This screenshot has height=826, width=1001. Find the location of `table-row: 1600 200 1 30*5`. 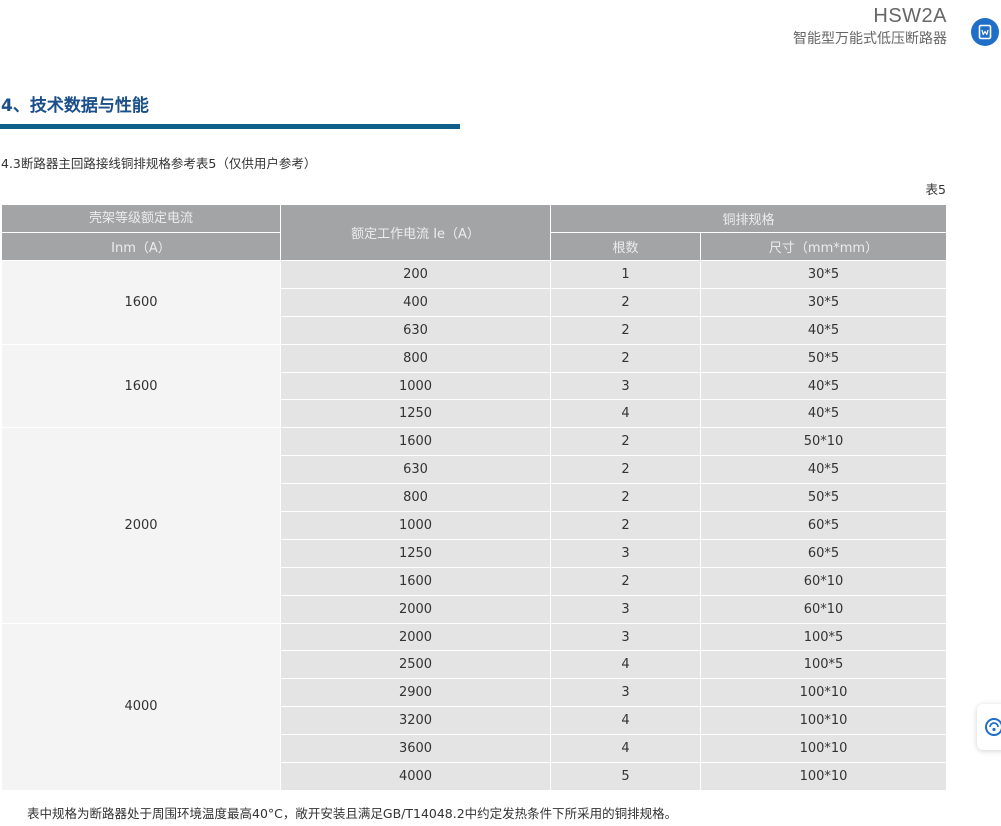

table-row: 1600 200 1 30*5 is located at coordinates (474, 302).